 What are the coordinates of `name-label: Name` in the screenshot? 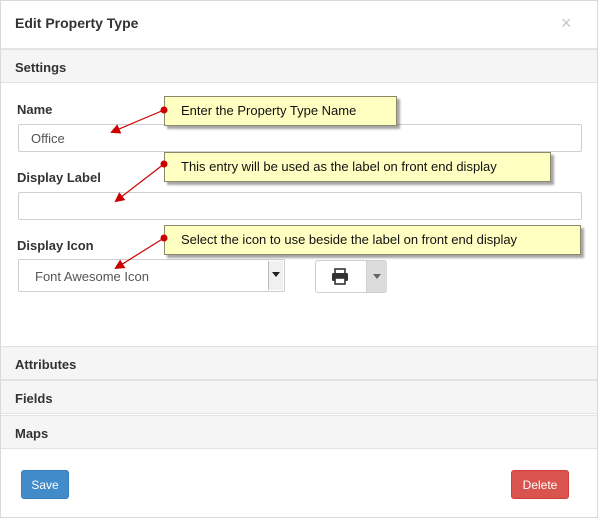 It's located at (35, 109).